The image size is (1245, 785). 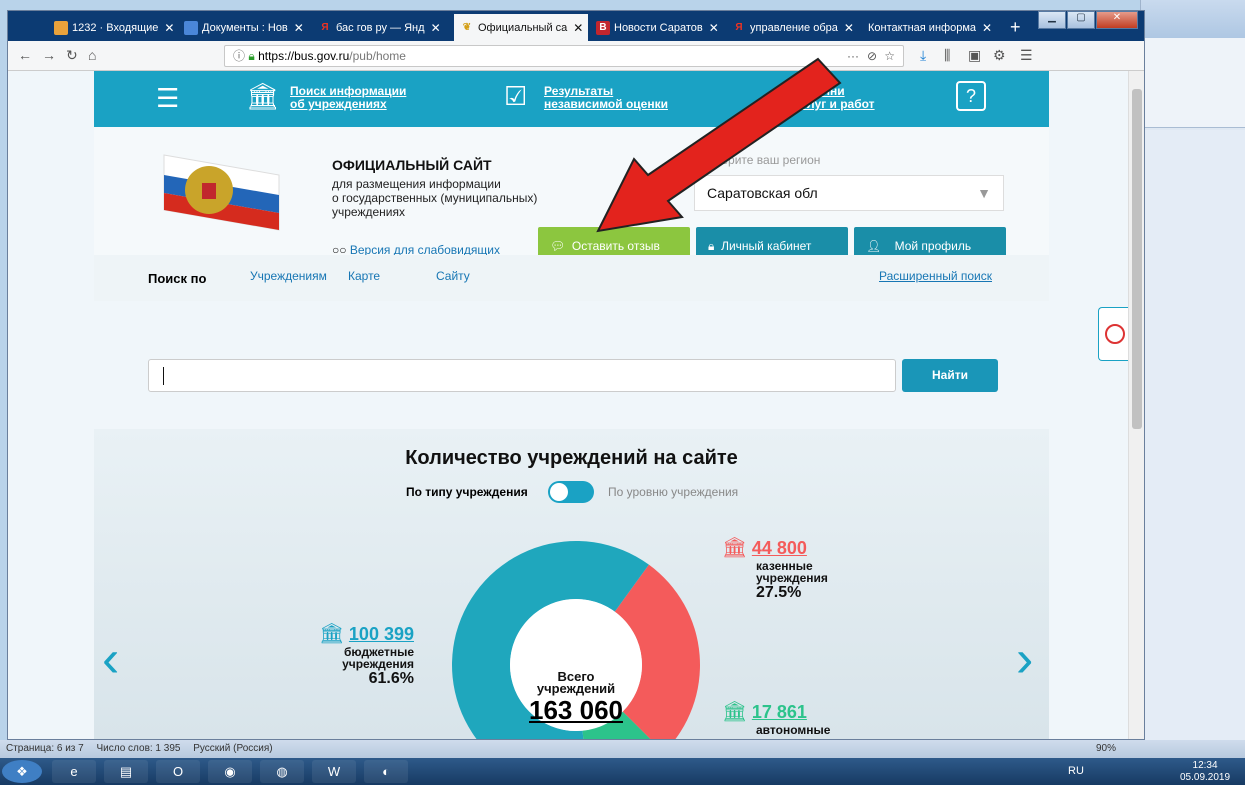 What do you see at coordinates (558, 246) in the screenshot?
I see `chat-icon: 💬︎` at bounding box center [558, 246].